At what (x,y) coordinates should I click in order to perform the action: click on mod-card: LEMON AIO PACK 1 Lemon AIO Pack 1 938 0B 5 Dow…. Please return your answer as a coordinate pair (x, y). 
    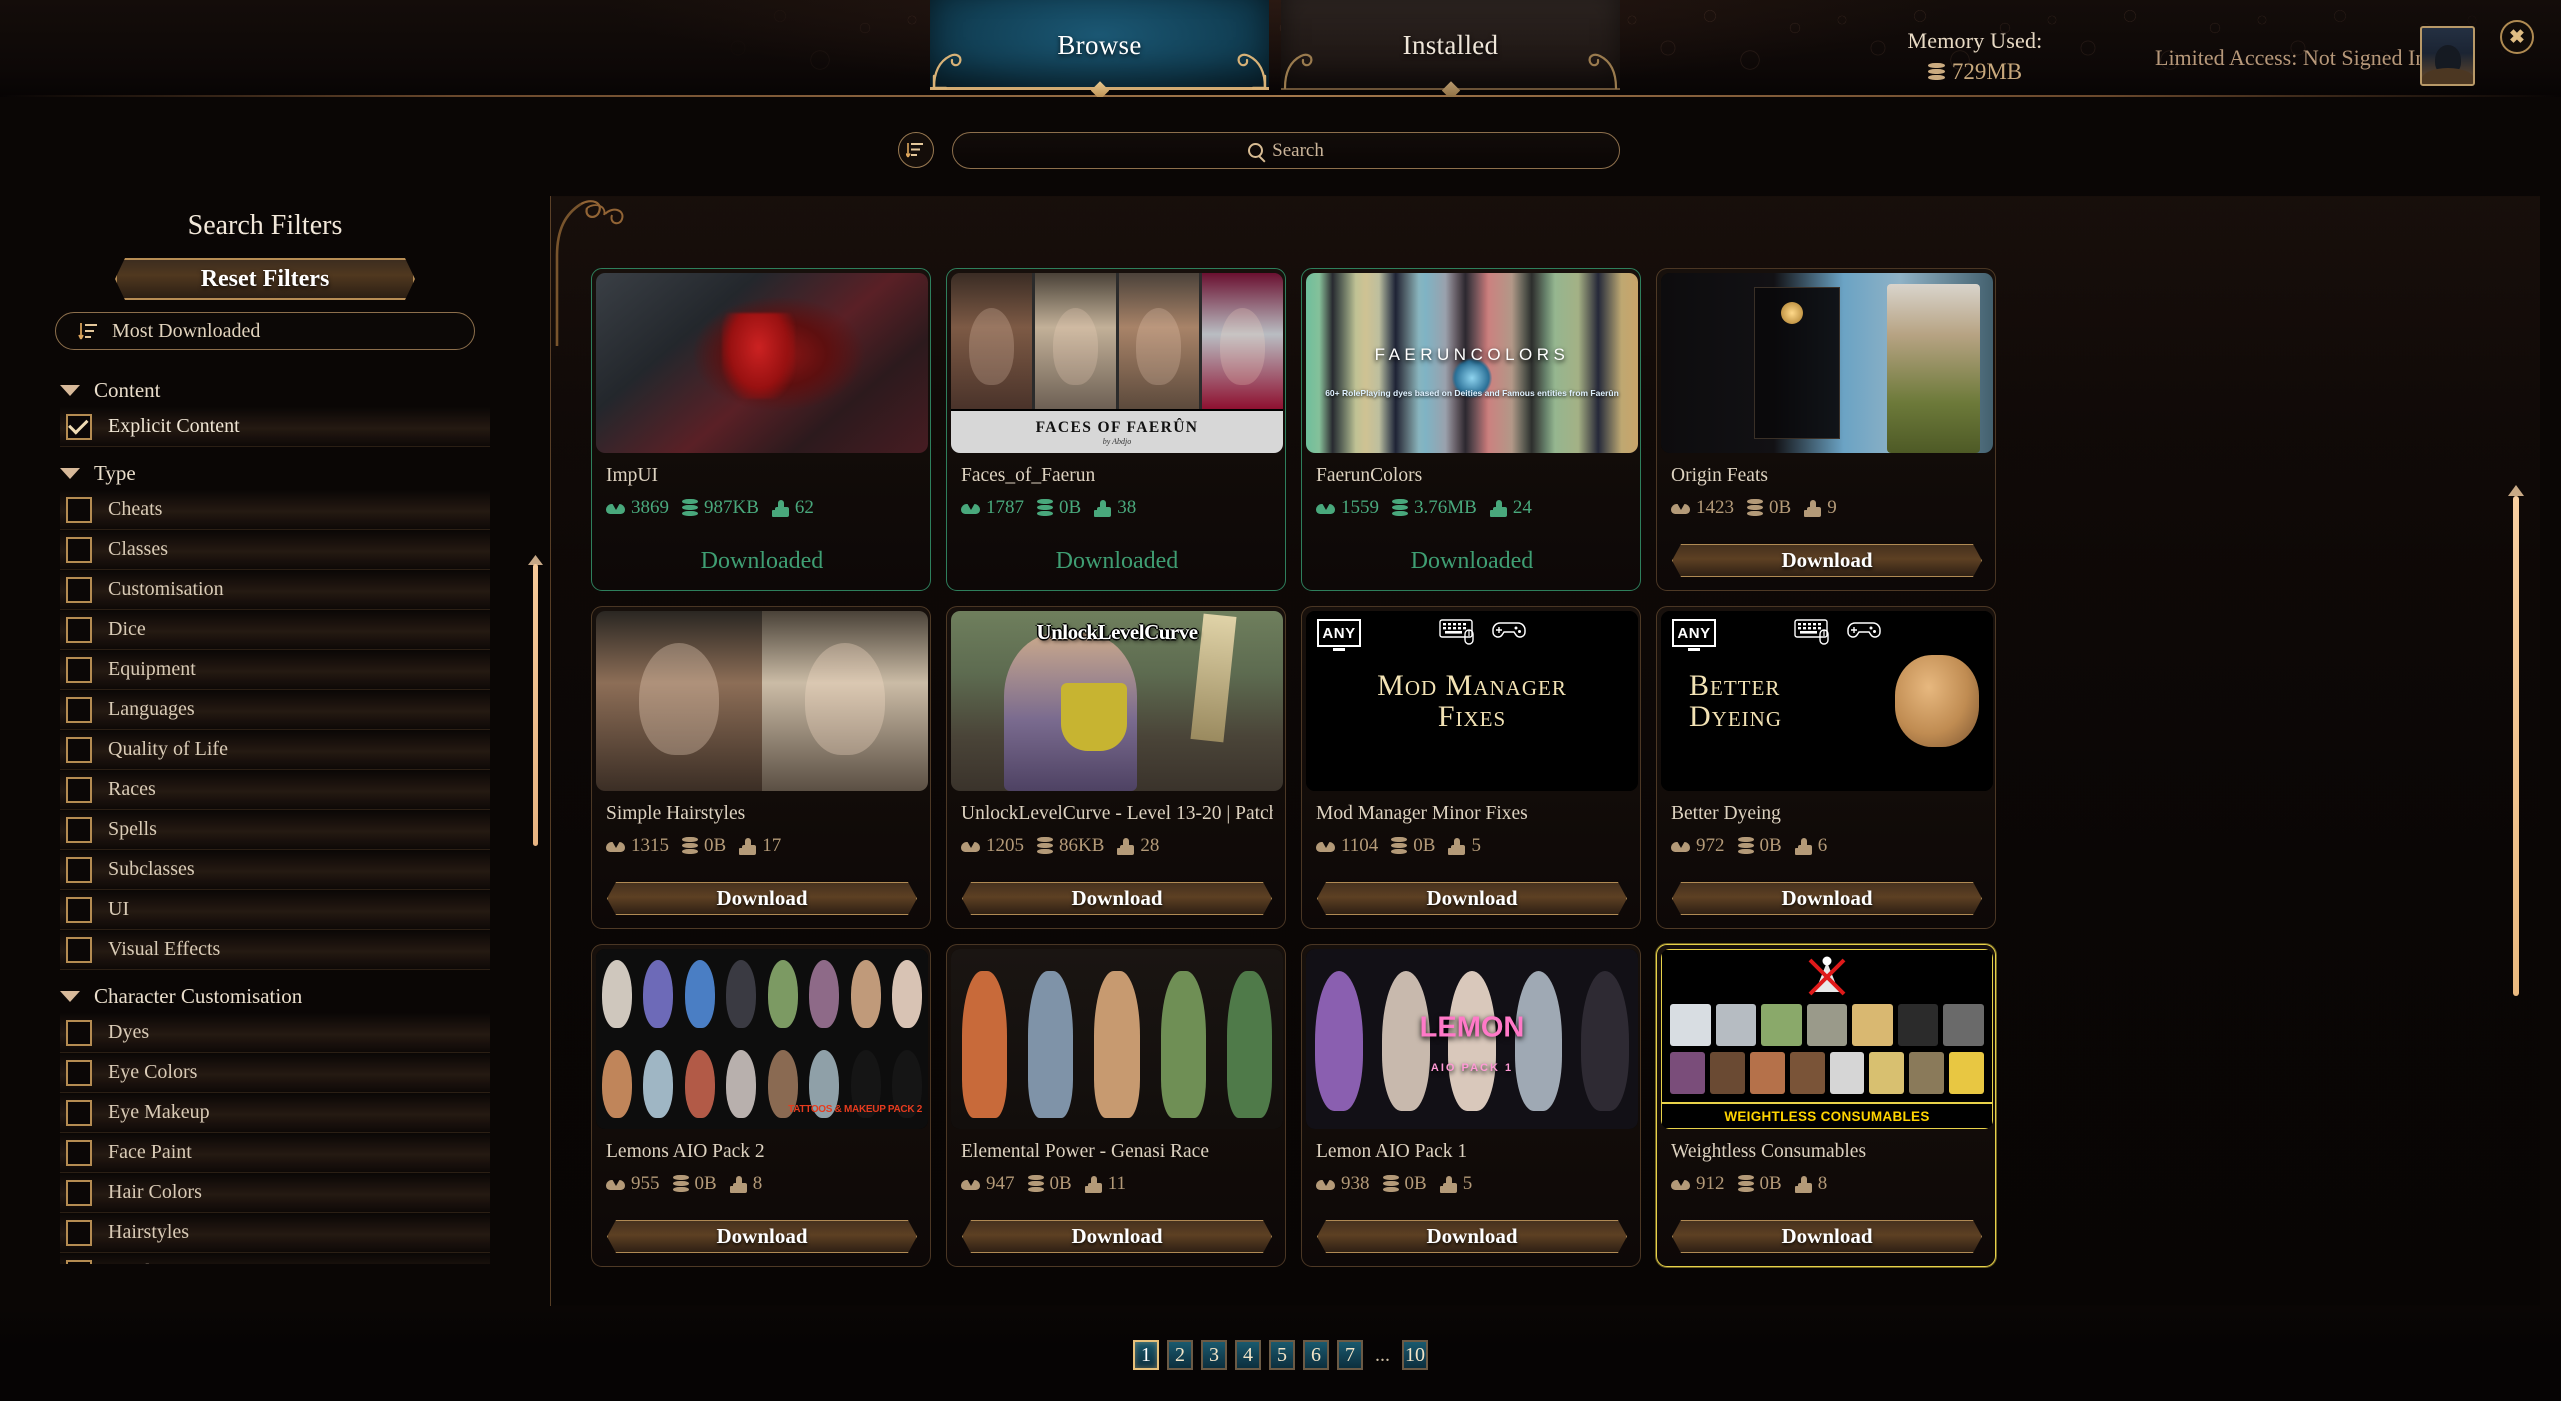
    Looking at the image, I should click on (1471, 1105).